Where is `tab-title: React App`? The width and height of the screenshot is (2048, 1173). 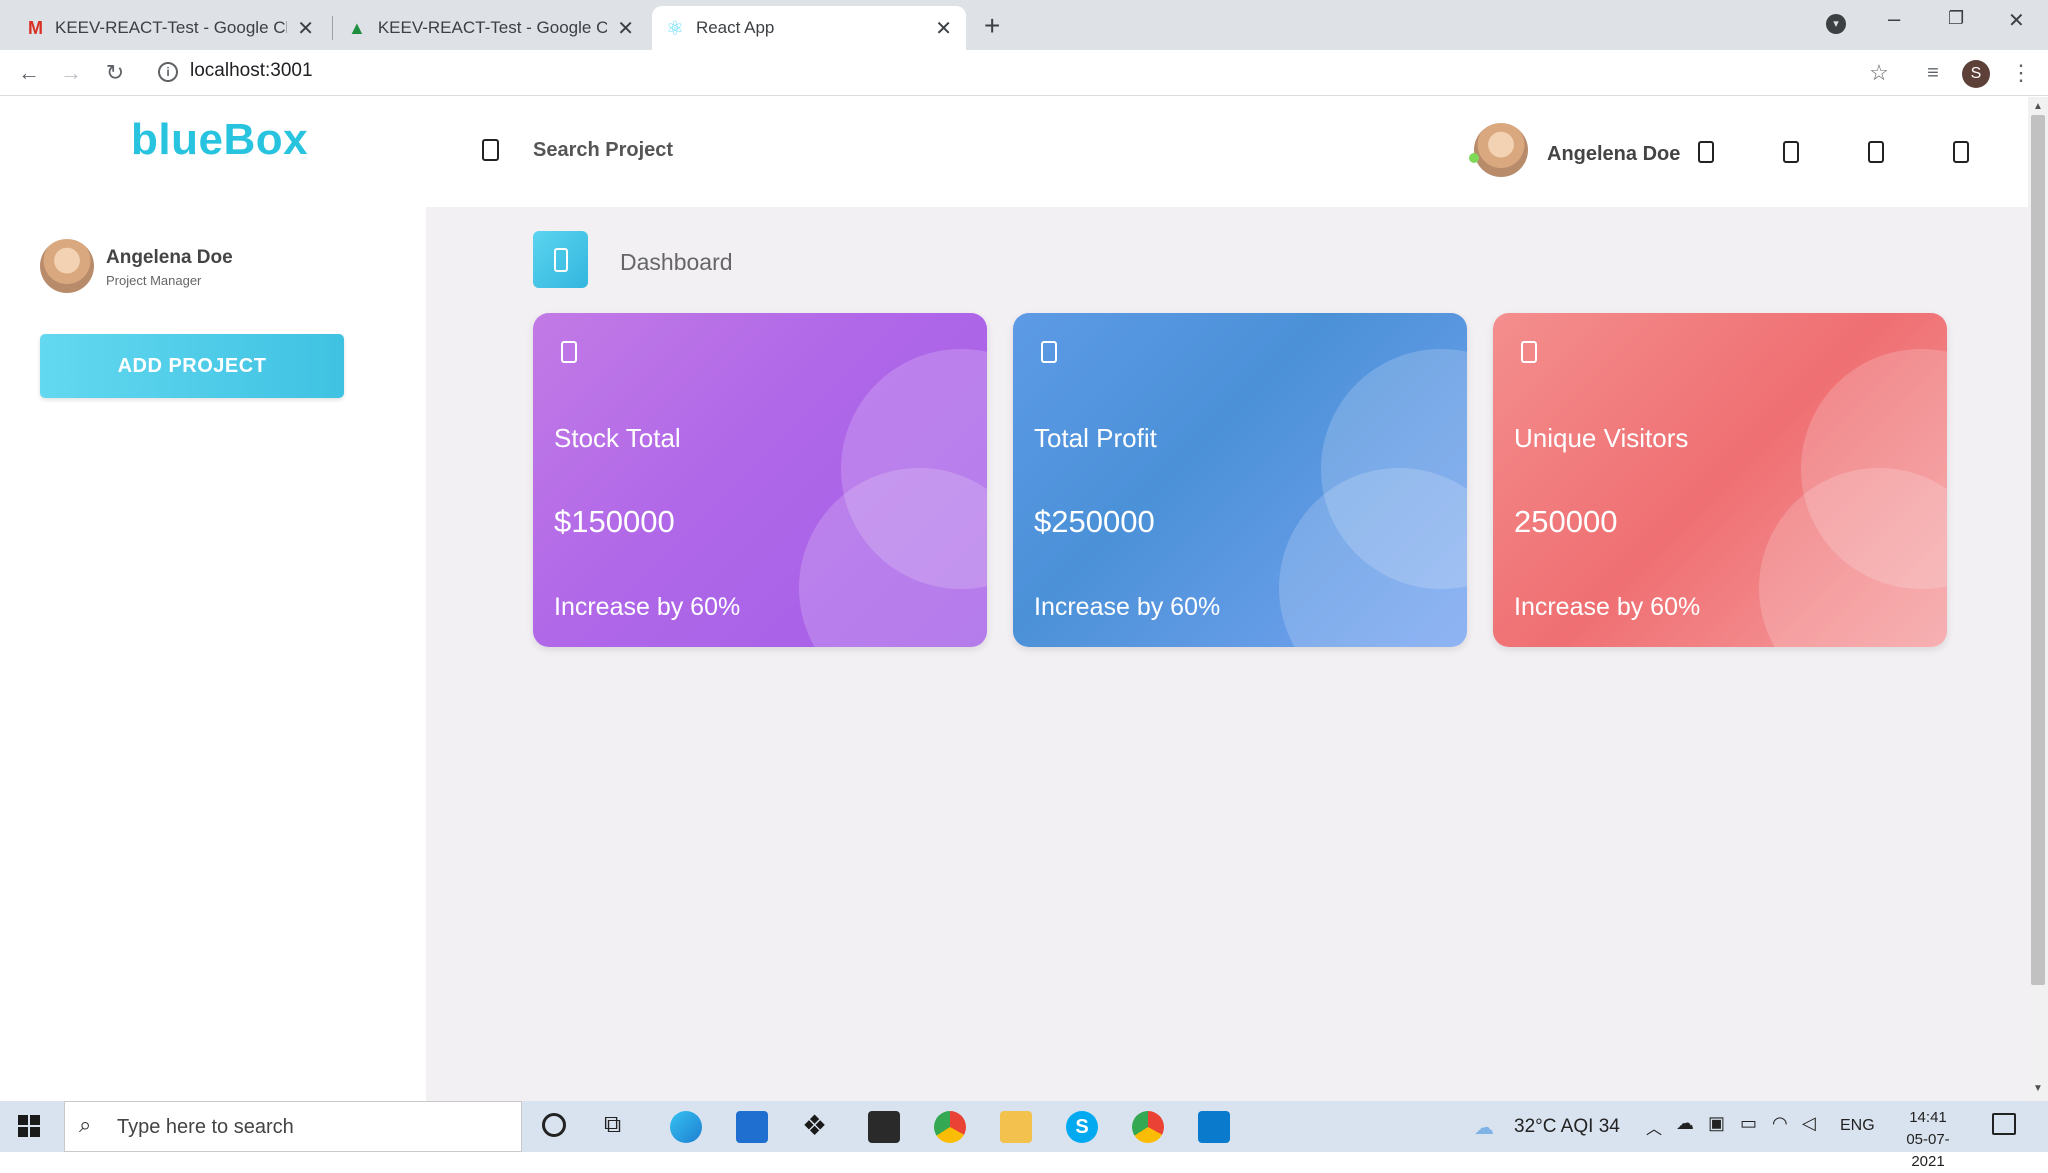
tab-title: React App is located at coordinates (735, 27).